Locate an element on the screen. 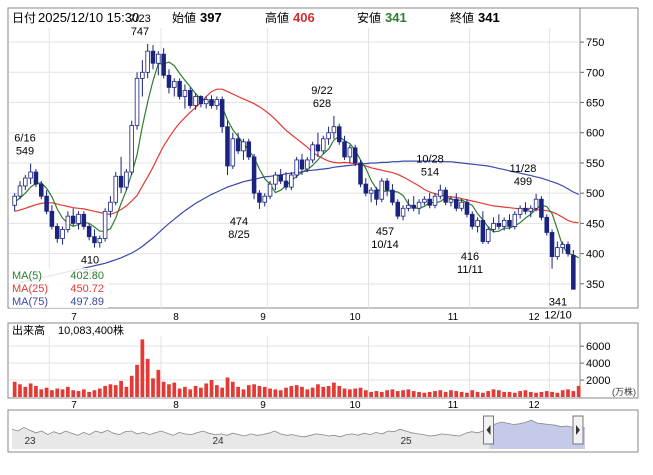  annotation-value: 499 is located at coordinates (523, 182).